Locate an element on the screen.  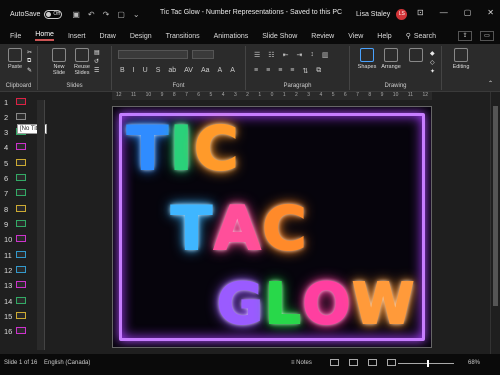
language-indicator: English (Canada) is located at coordinates (67, 363).